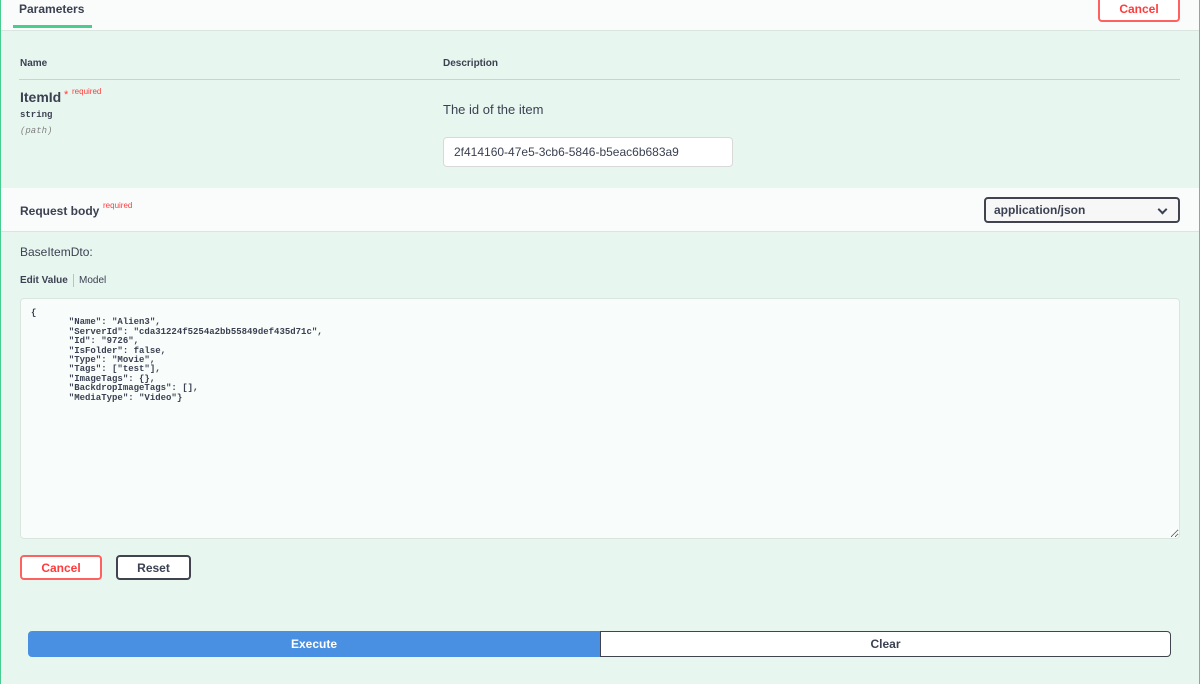  What do you see at coordinates (41, 97) in the screenshot?
I see `parameter-name: ItemId` at bounding box center [41, 97].